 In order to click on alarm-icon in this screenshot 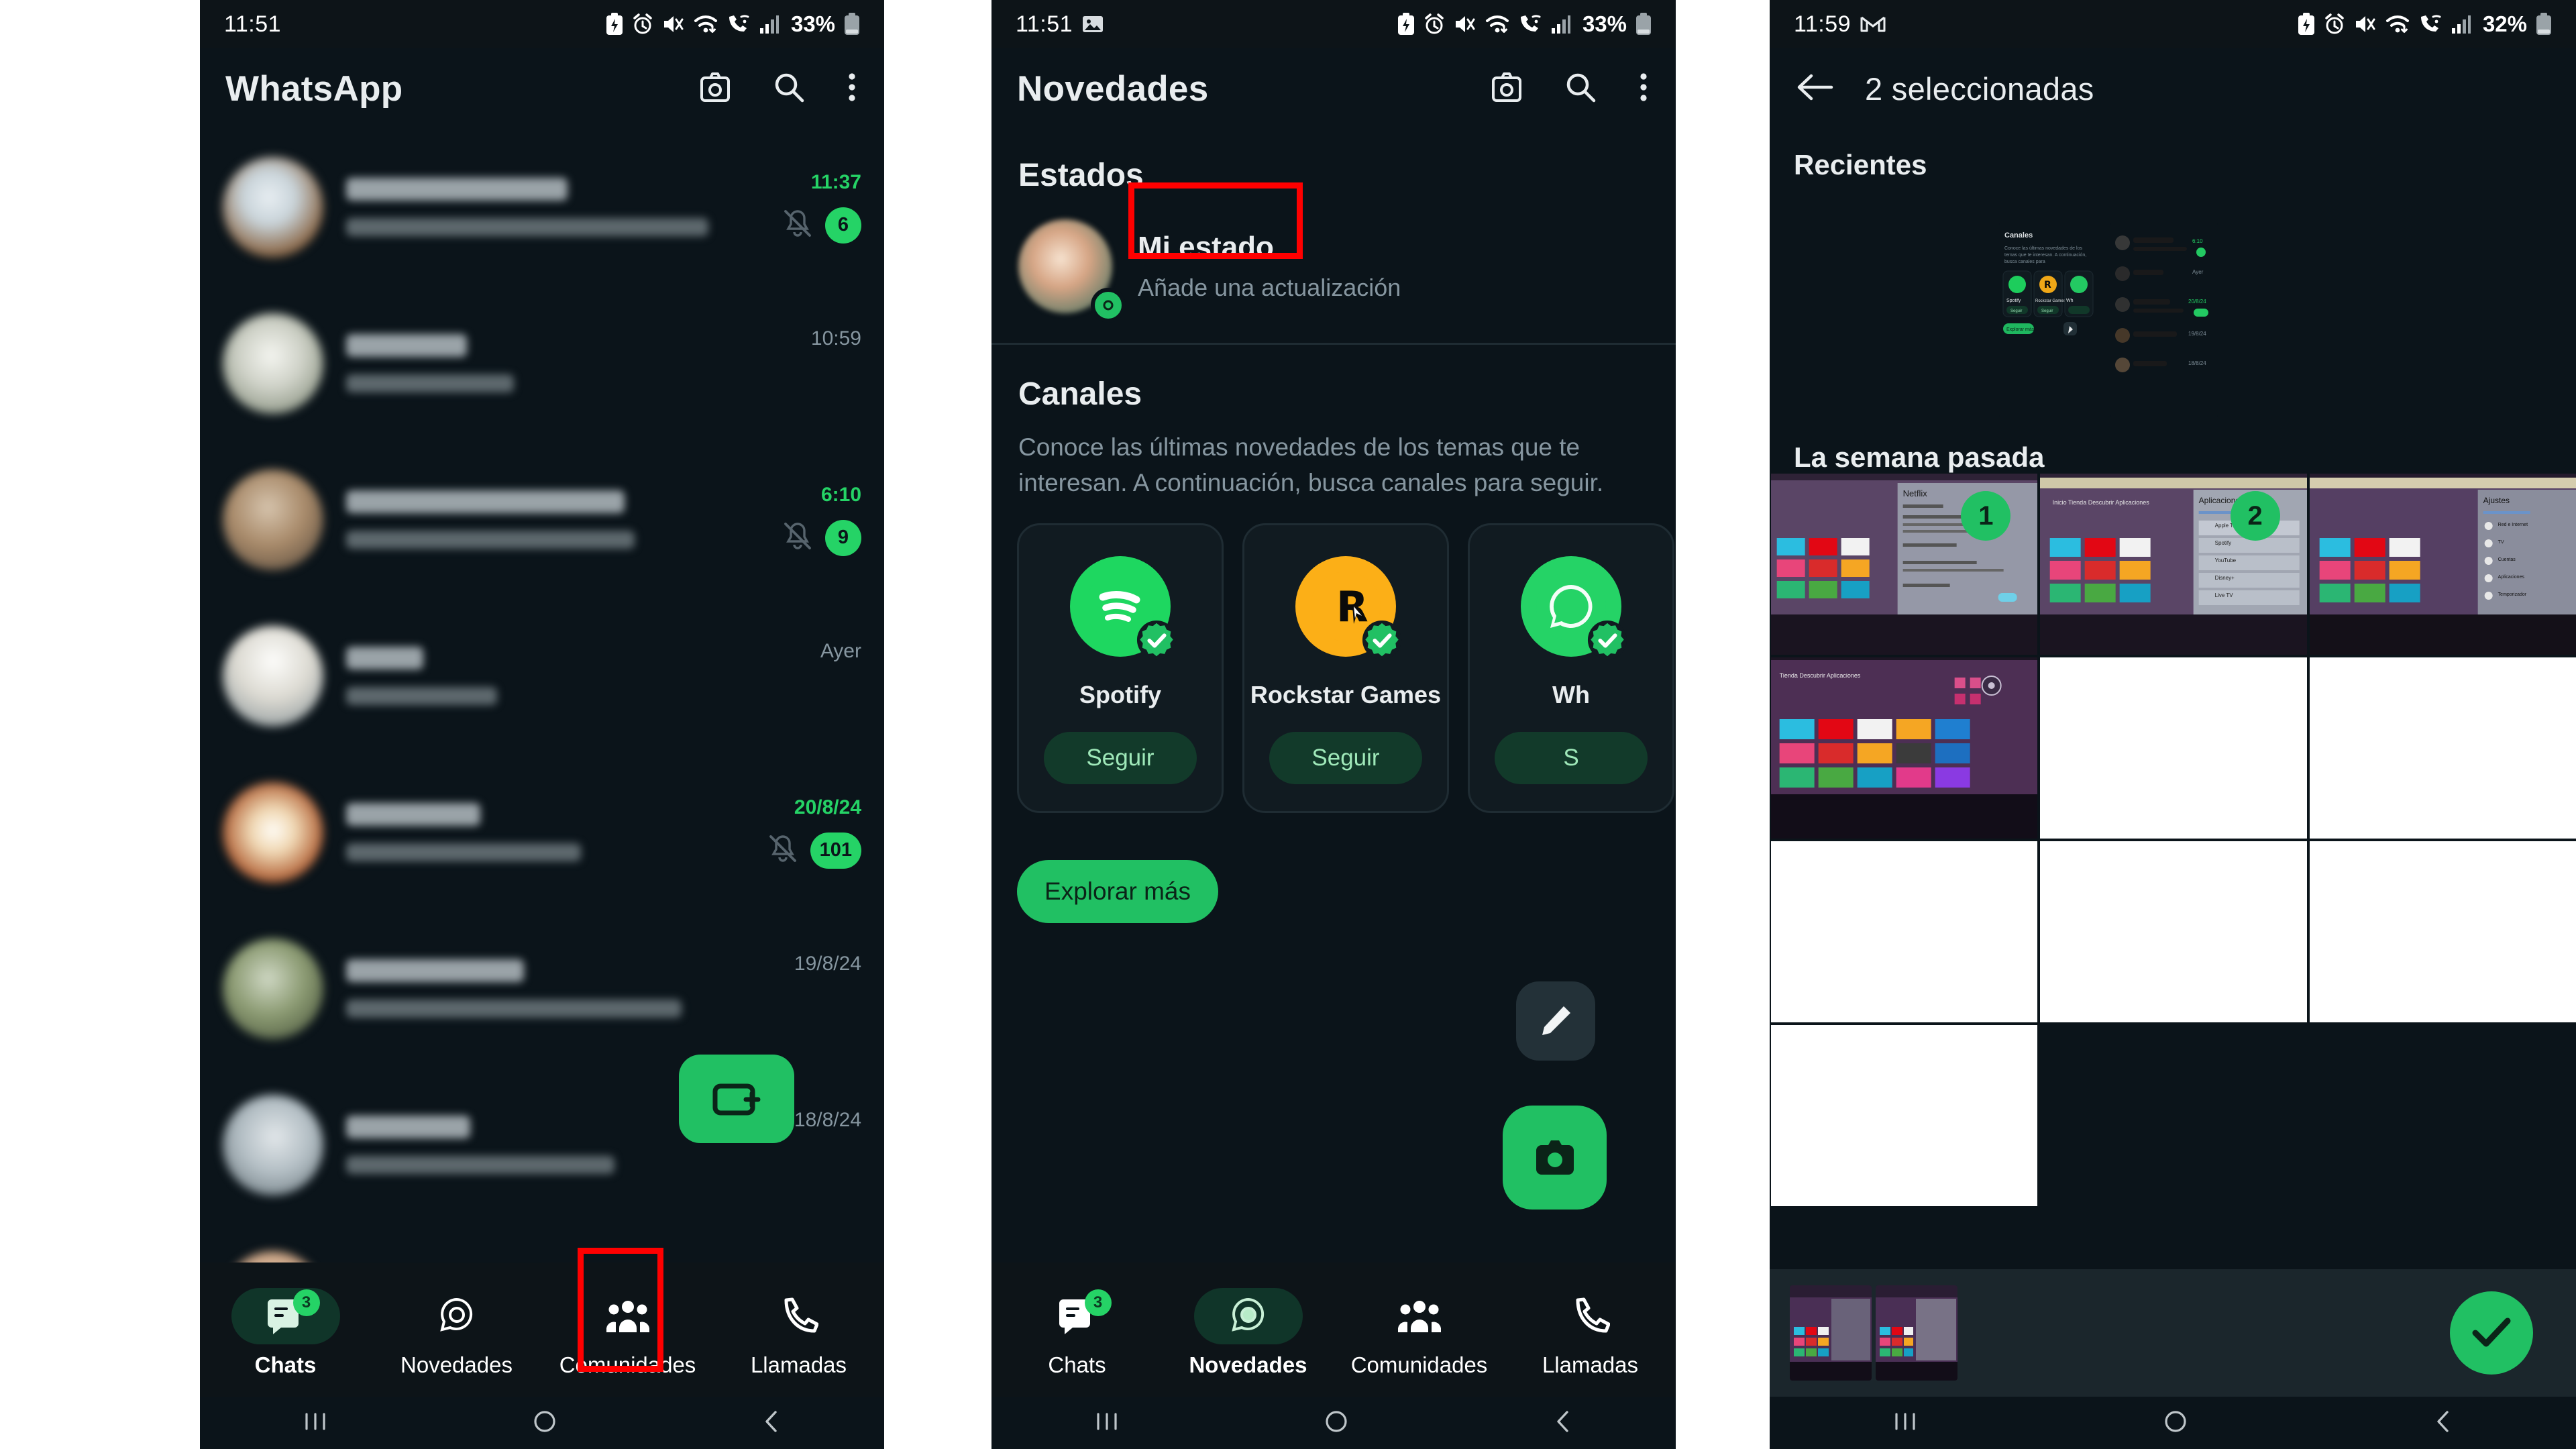, I will do `click(642, 23)`.